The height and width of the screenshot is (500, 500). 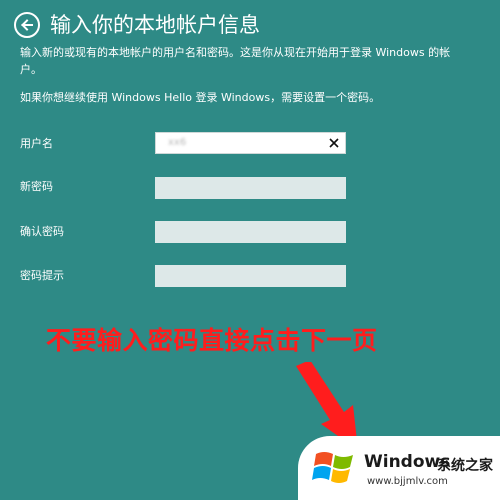 I want to click on watermark-site-name: 系统之家, so click(x=465, y=466).